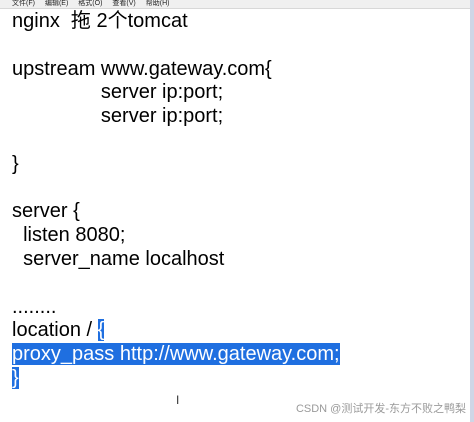 This screenshot has height=422, width=474. What do you see at coordinates (237, 4) in the screenshot?
I see `menu-bar: 文件(F) 编辑(E) 格式(O) 查看(V) 帮助(H)` at bounding box center [237, 4].